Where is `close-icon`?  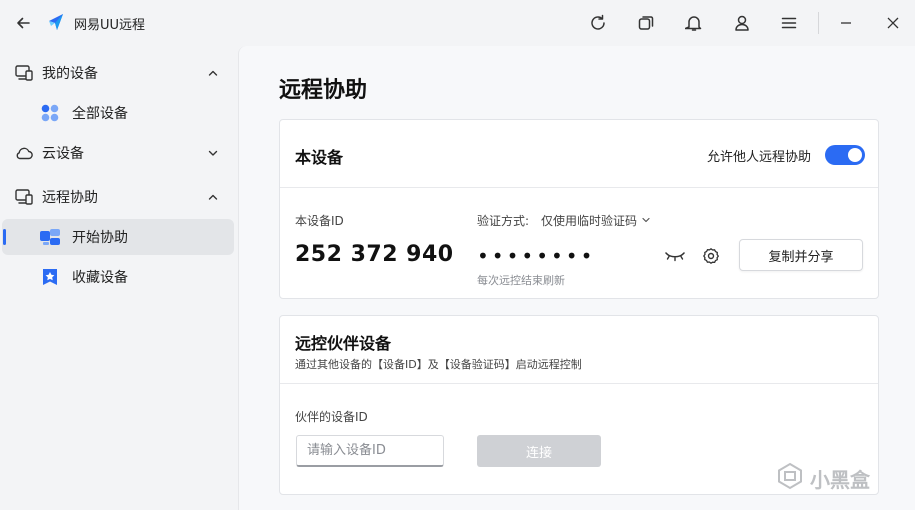 close-icon is located at coordinates (893, 23).